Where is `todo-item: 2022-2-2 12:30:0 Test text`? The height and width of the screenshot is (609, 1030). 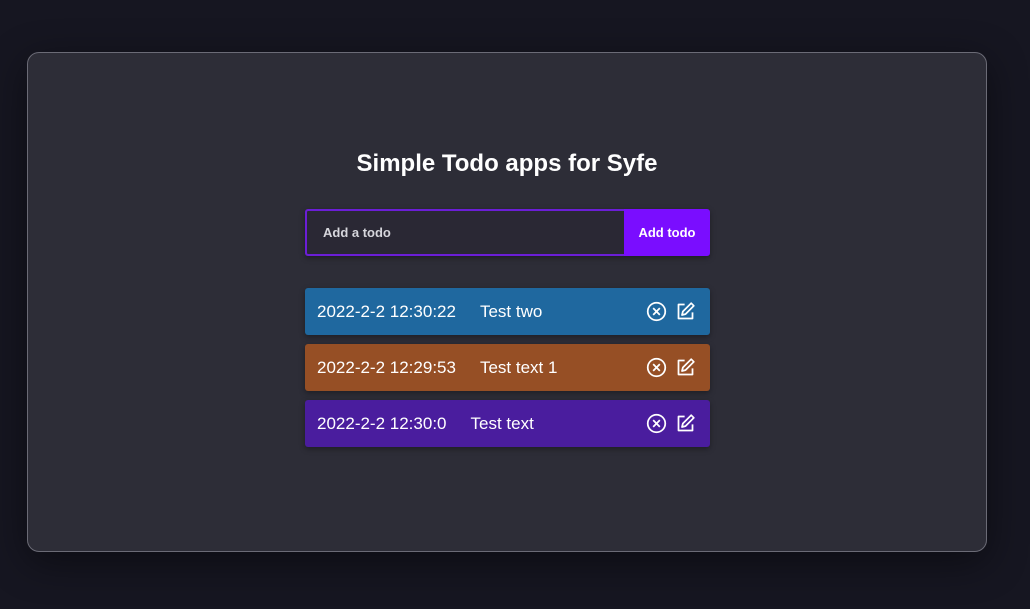 todo-item: 2022-2-2 12:30:0 Test text is located at coordinates (507, 423).